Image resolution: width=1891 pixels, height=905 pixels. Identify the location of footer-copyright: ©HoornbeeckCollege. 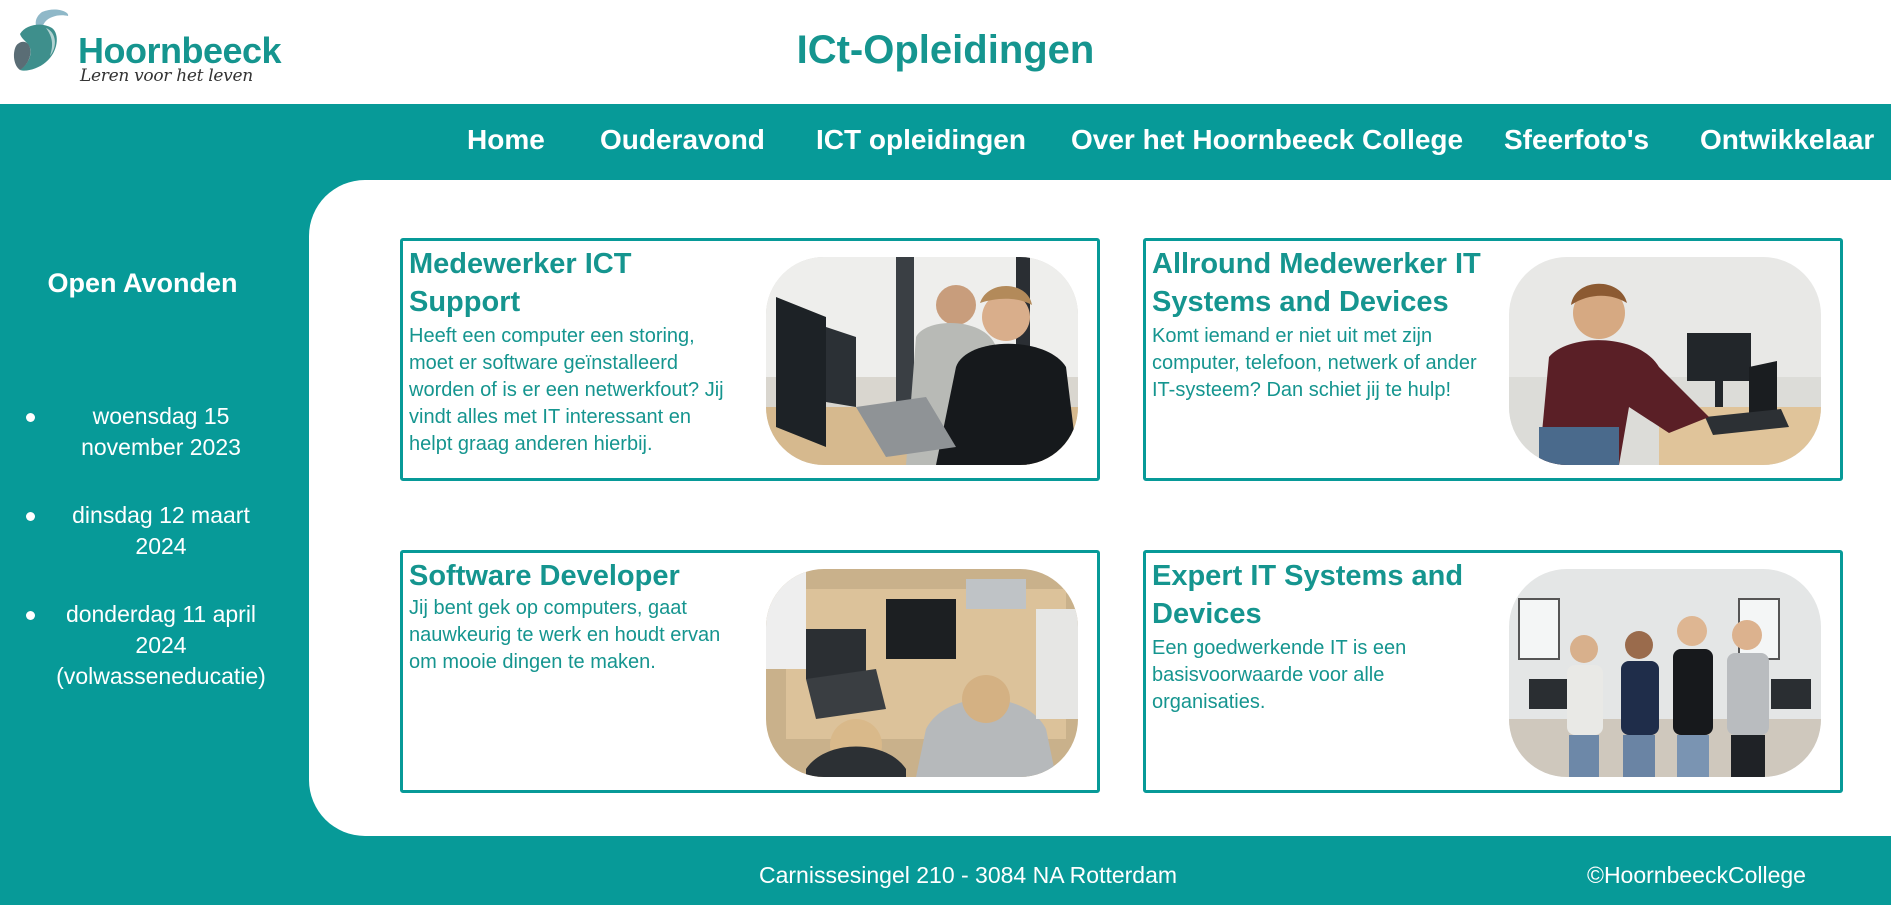
(1696, 875).